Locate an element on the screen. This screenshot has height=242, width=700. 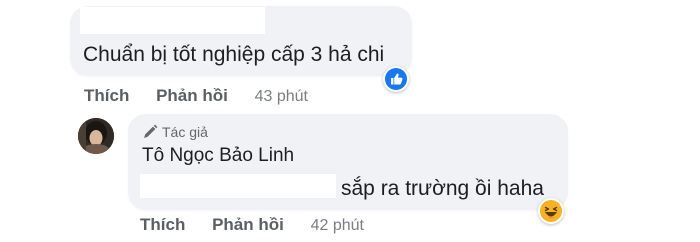
comment-text: Chuẩn bị tốt nghiệp cấp 3 hả chi is located at coordinates (234, 54).